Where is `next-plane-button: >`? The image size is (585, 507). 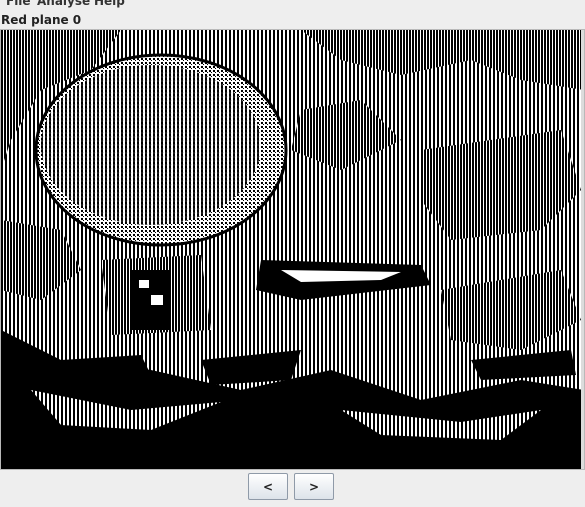
next-plane-button: > is located at coordinates (314, 486).